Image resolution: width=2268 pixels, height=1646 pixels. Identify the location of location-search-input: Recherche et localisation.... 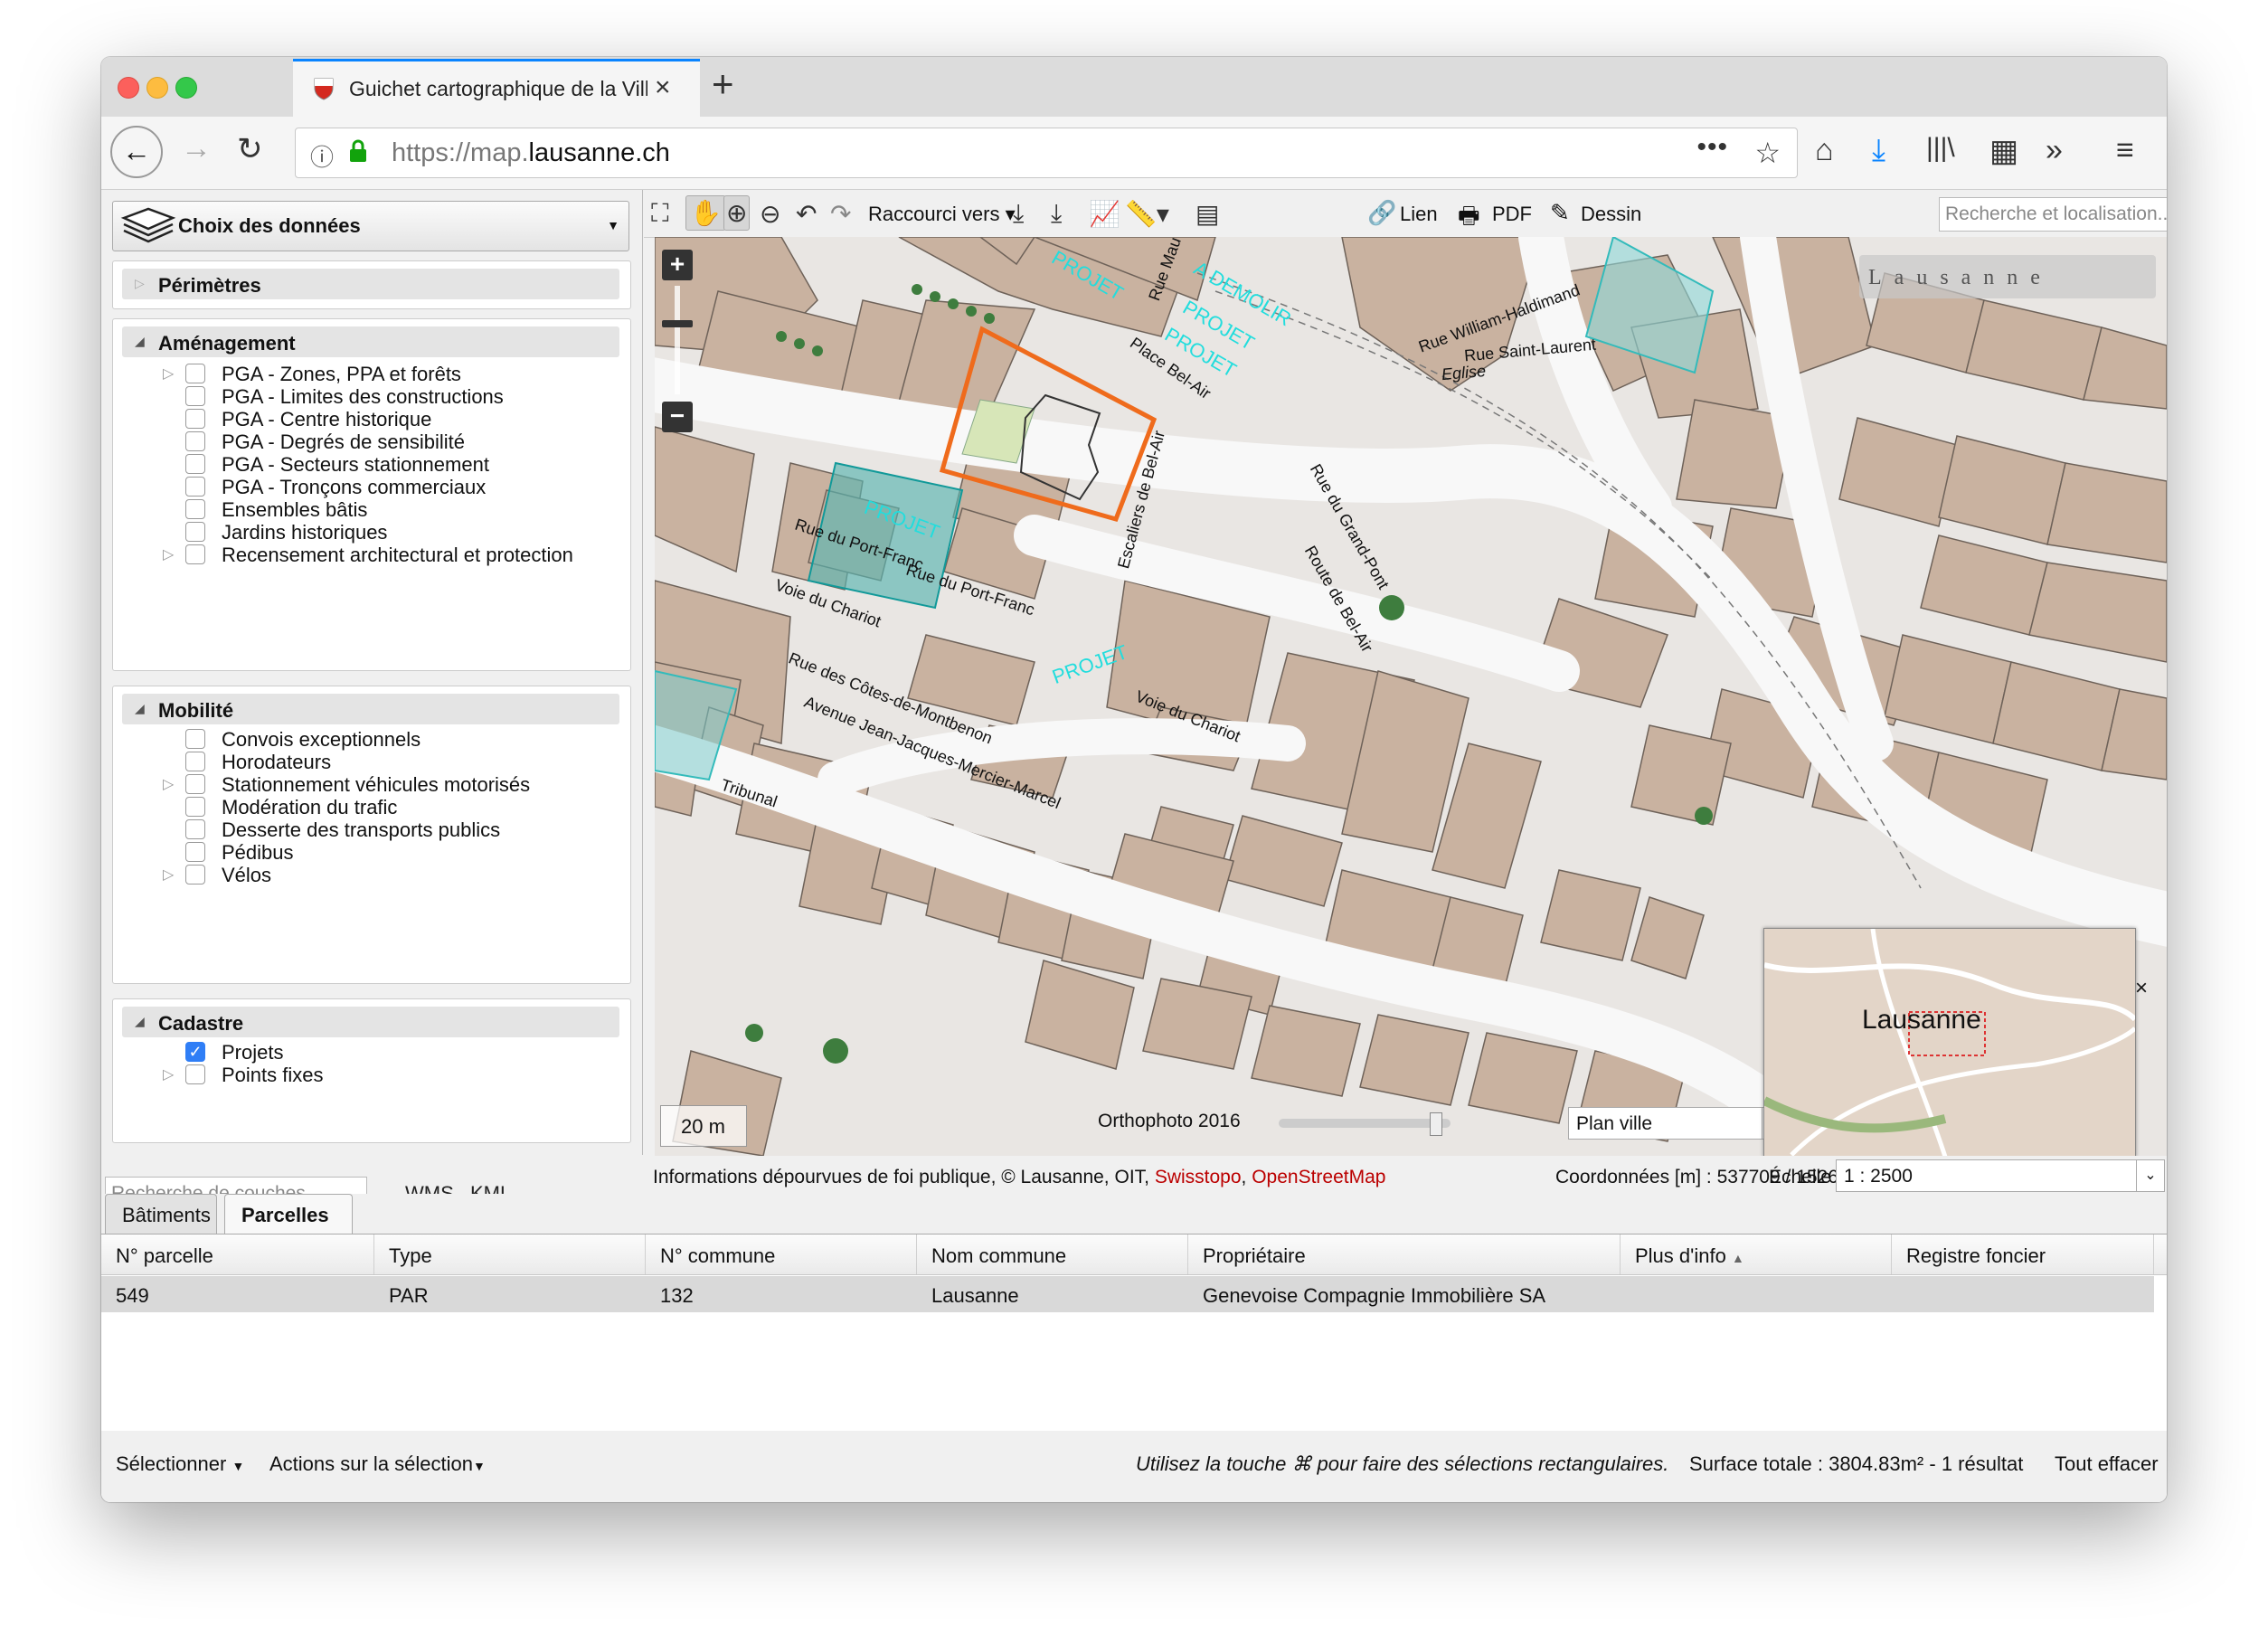
(2053, 214).